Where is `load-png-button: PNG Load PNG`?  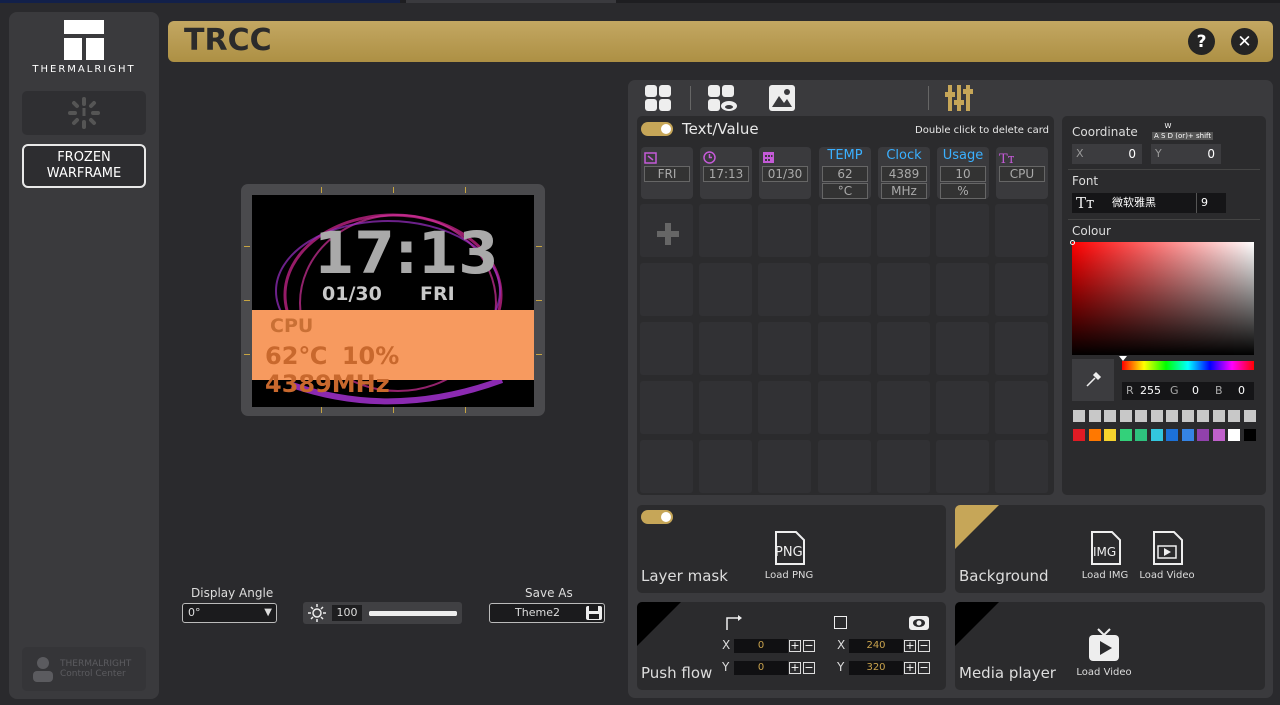 load-png-button: PNG Load PNG is located at coordinates (789, 556).